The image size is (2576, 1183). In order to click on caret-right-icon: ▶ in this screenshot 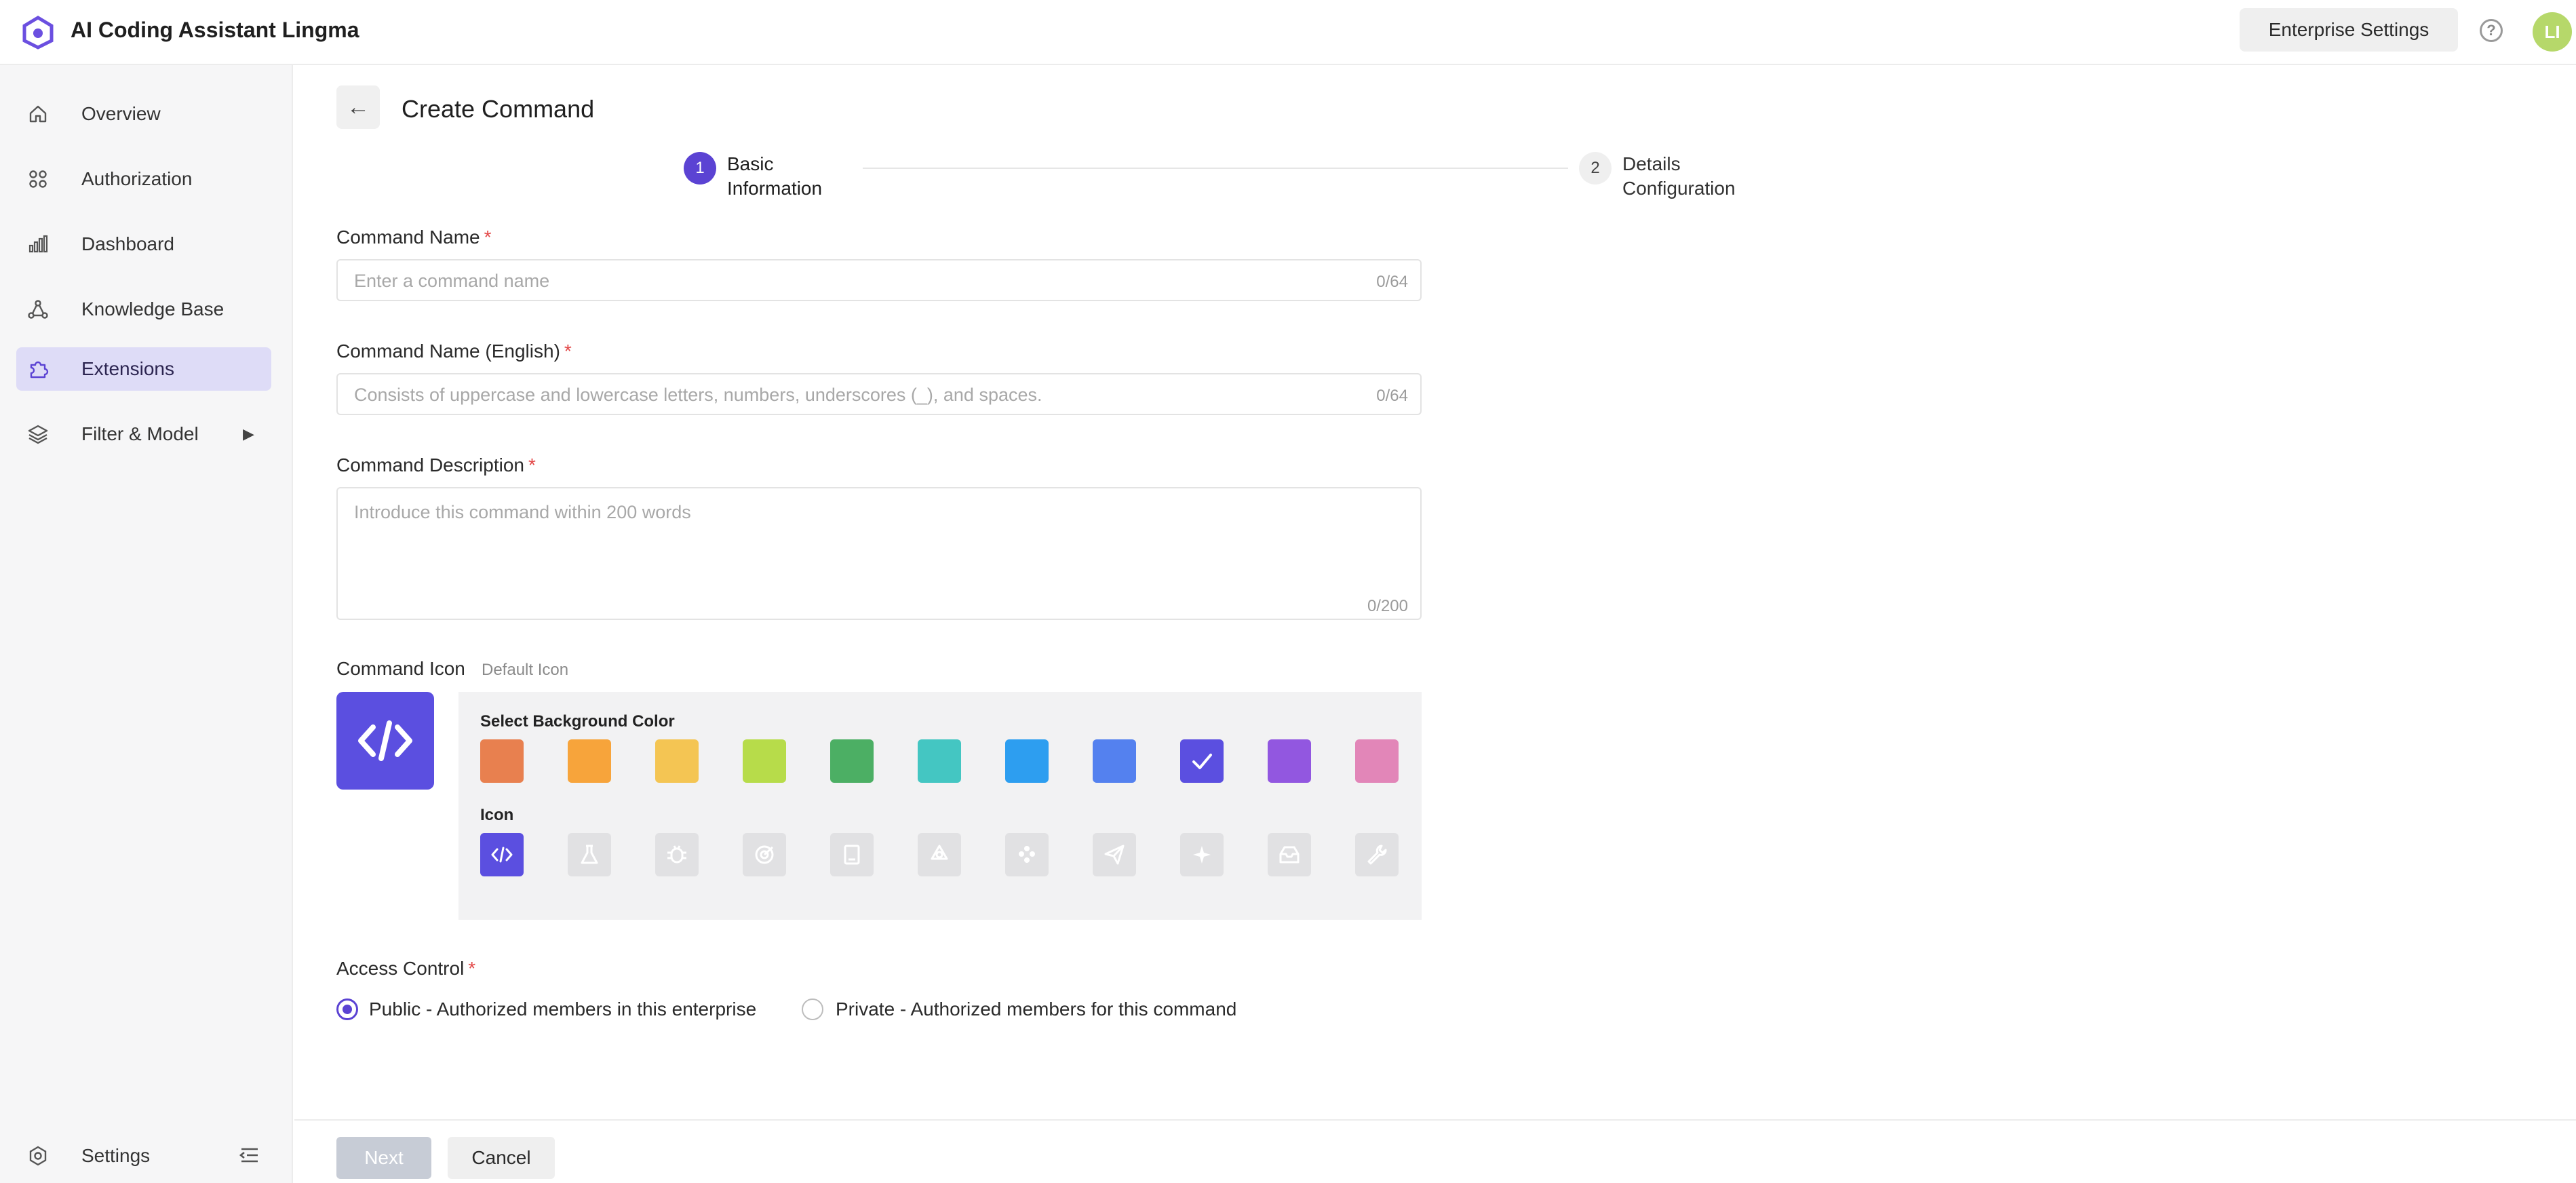, I will do `click(248, 434)`.